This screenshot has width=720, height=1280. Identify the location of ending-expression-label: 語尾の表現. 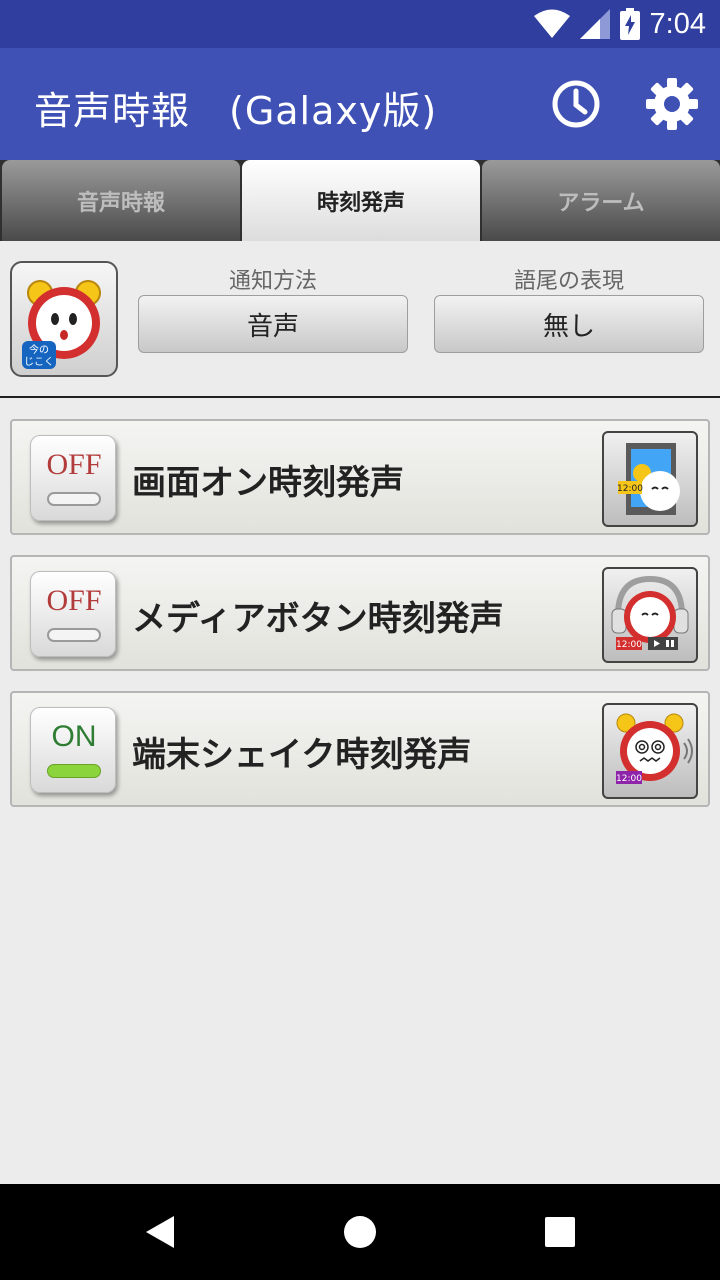
(568, 281).